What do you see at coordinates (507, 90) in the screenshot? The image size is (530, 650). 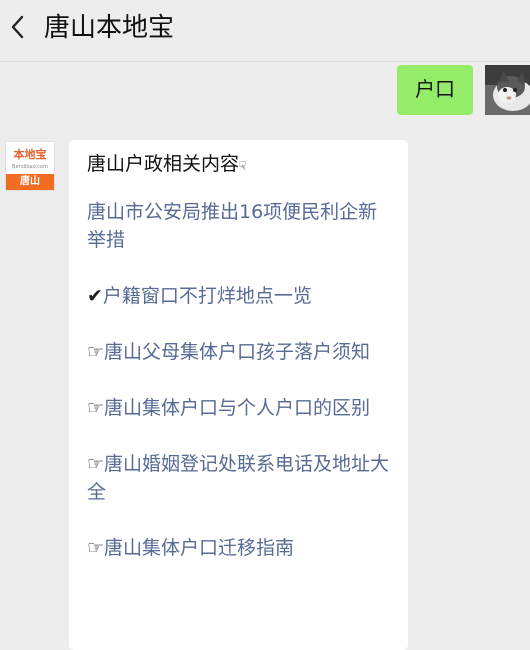 I see `user-avatar` at bounding box center [507, 90].